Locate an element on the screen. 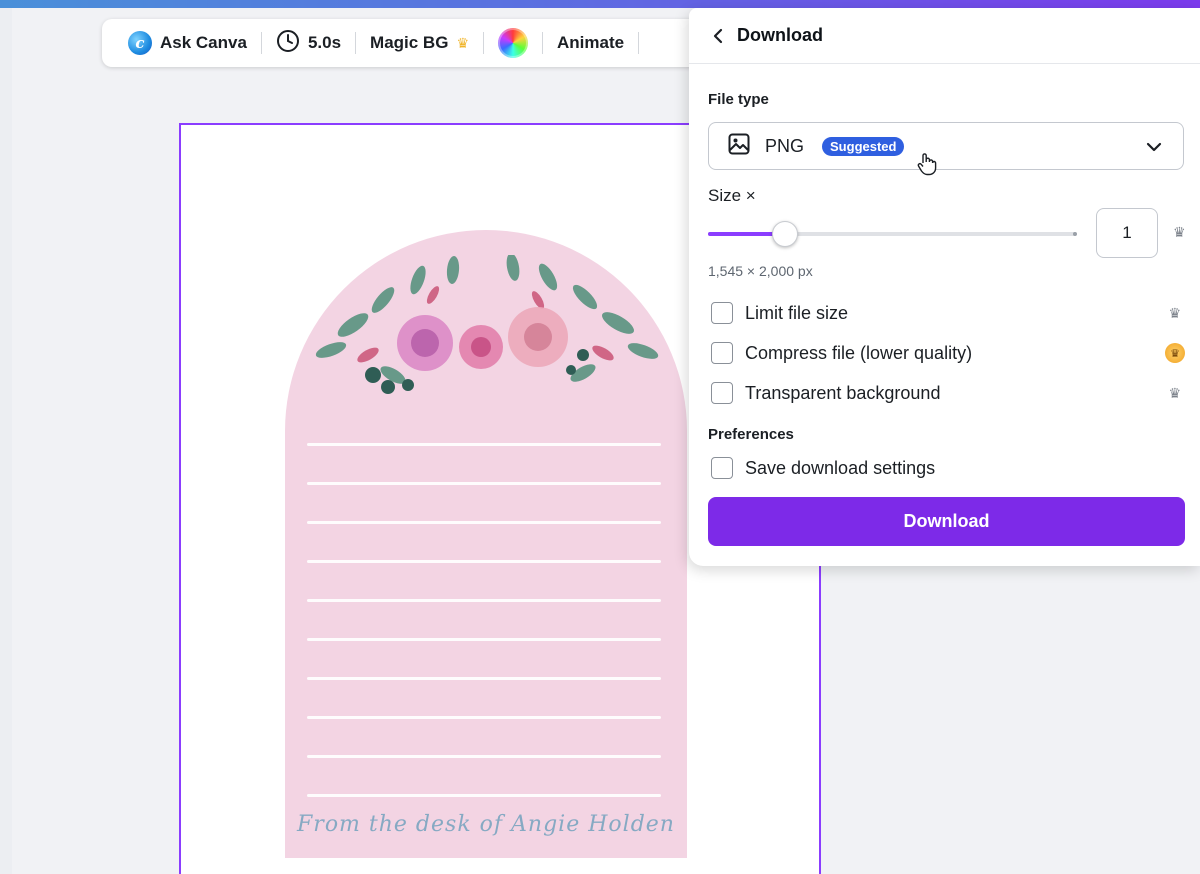  panel-header: Download is located at coordinates (944, 36).